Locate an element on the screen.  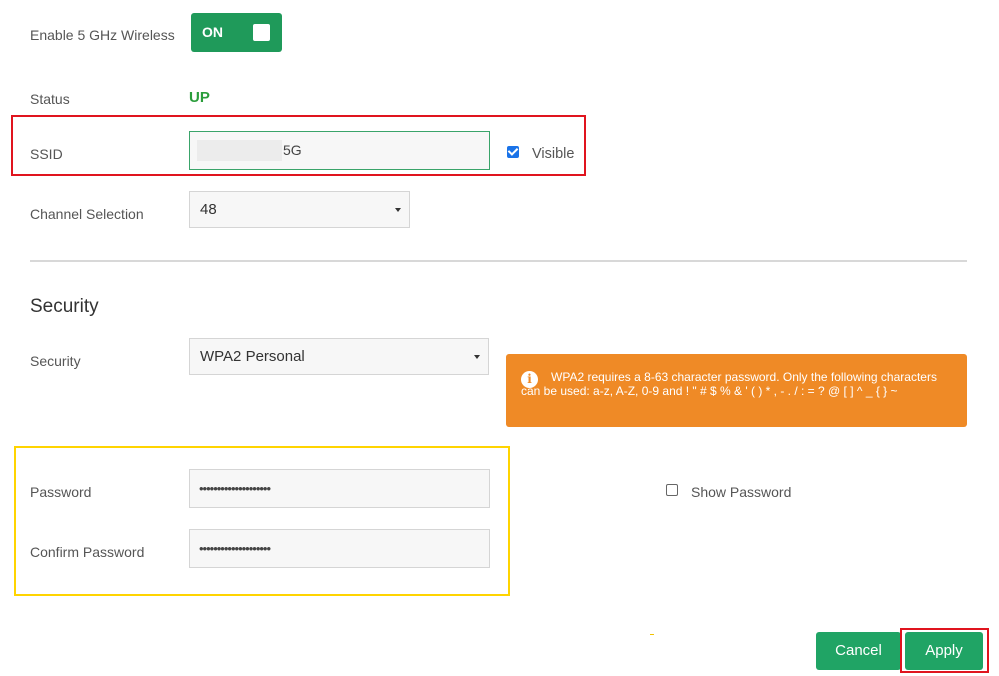
status-value: UP is located at coordinates (199, 97).